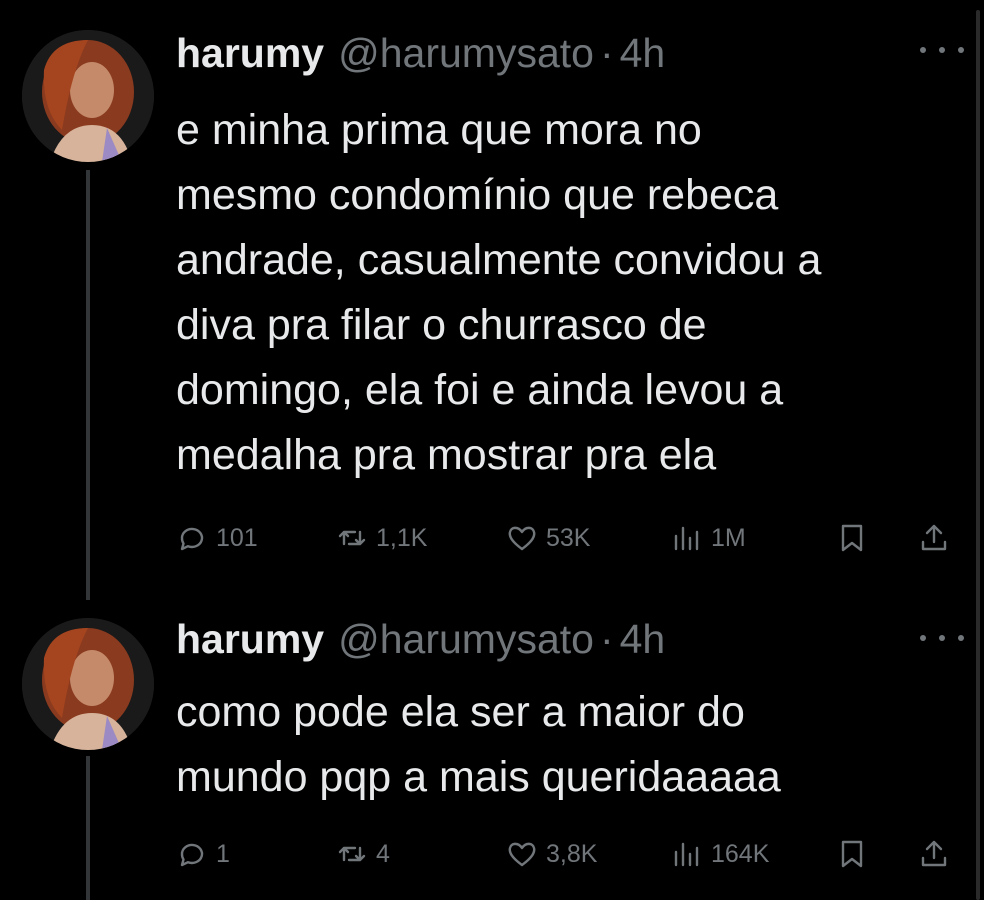  I want to click on scrollbar, so click(979, 450).